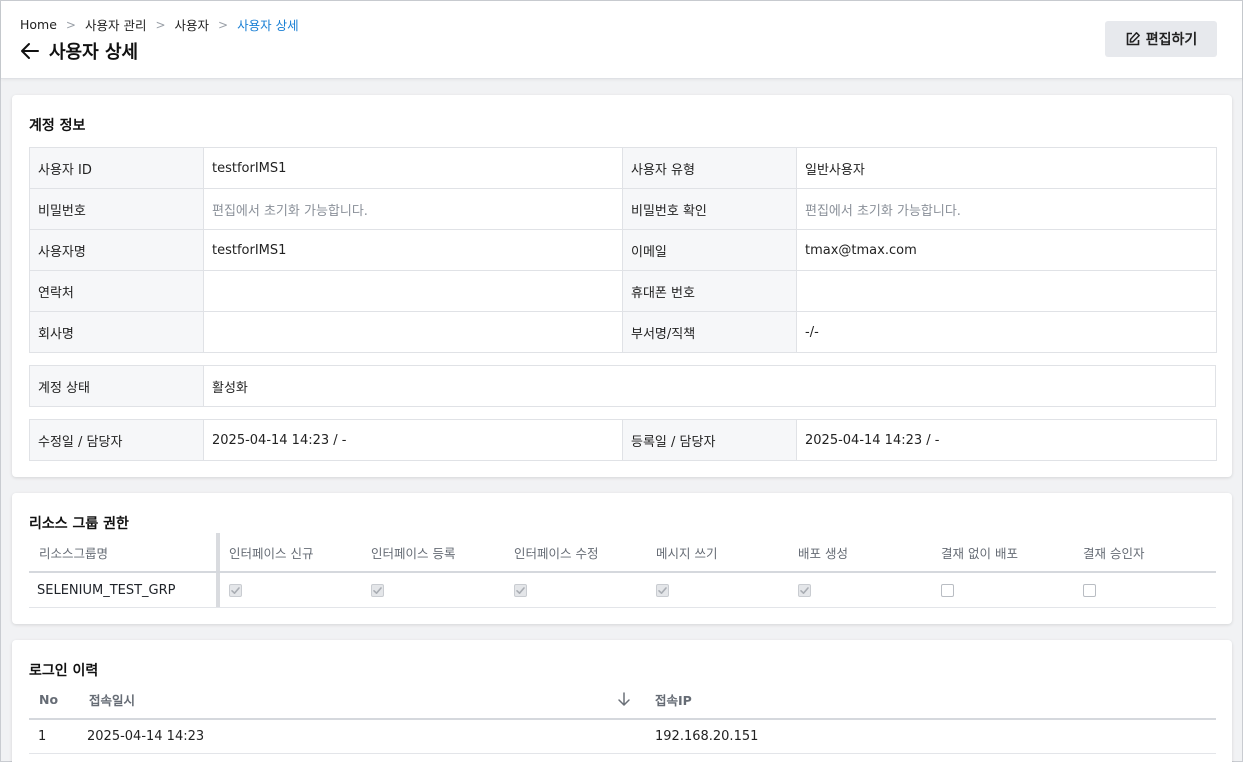 The height and width of the screenshot is (762, 1243). I want to click on page-header: Home > 사용자 관리 > 사용자 > 사용자 상세 사용자 상세 편집하기, so click(621, 40).